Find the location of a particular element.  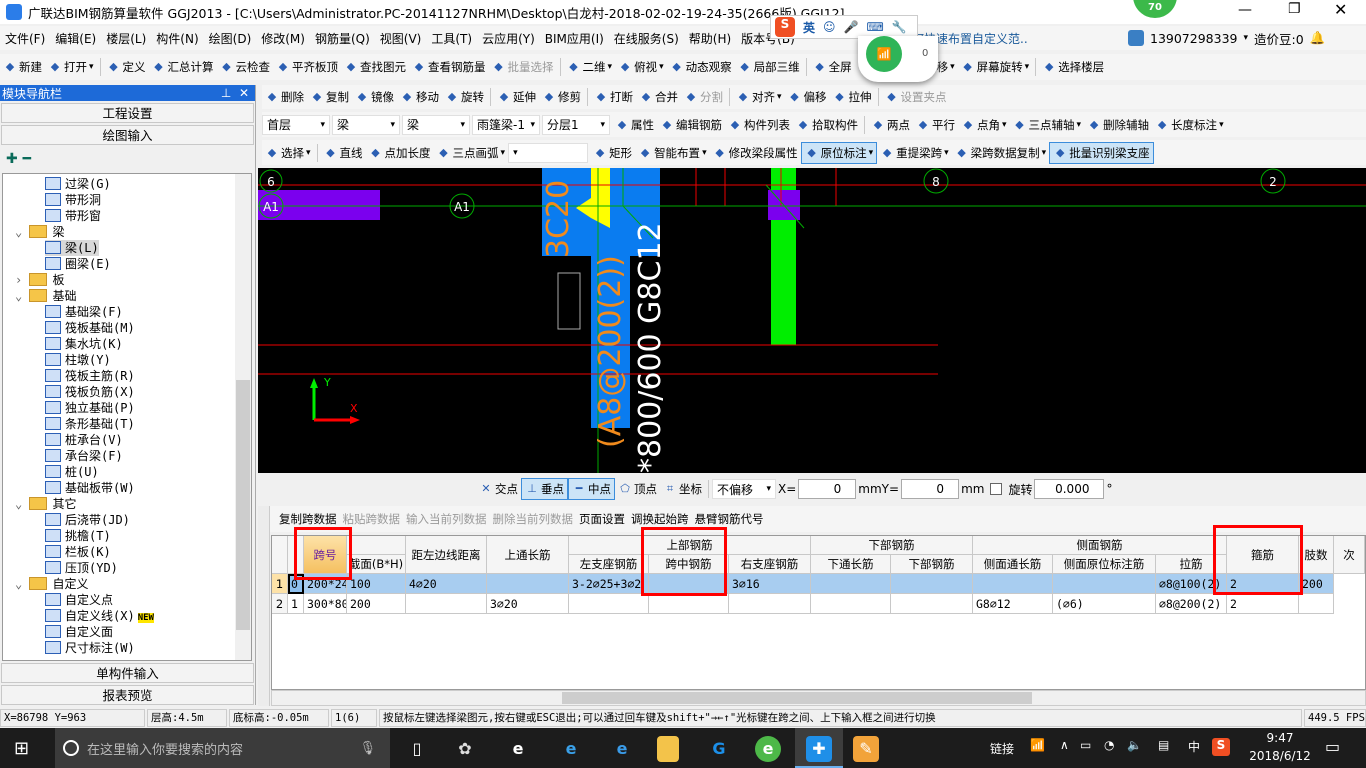

three-point-axis-button: ◆ 三点辅轴 ▾ is located at coordinates (1047, 125).